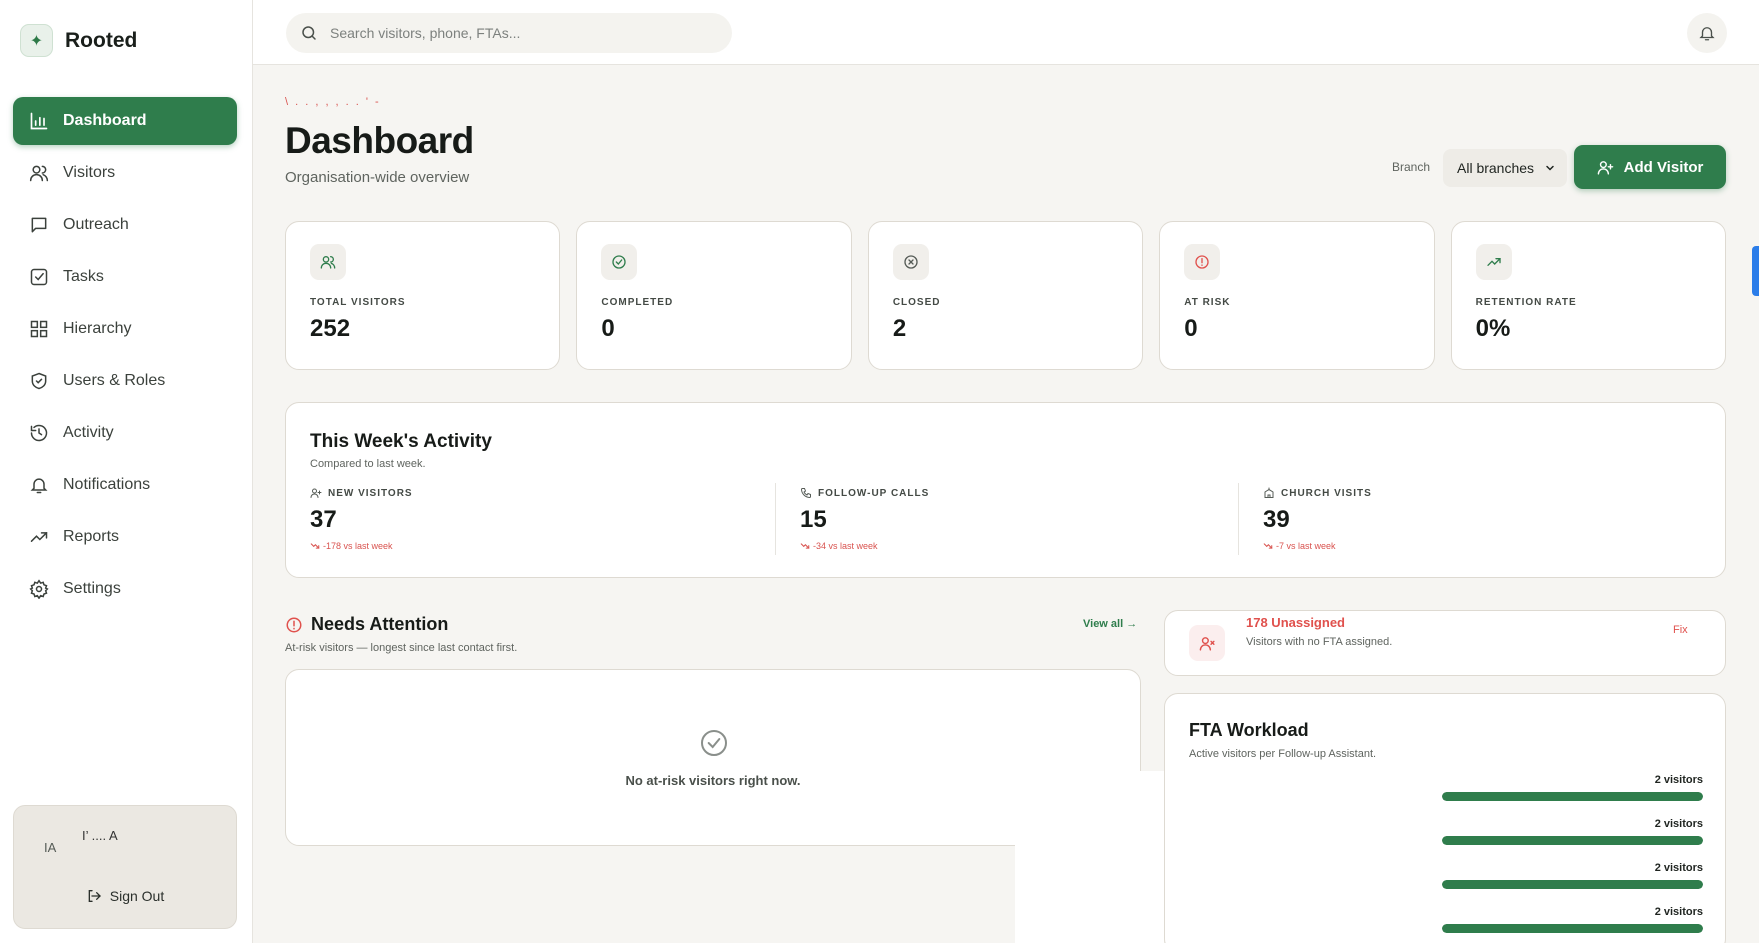 The width and height of the screenshot is (1759, 943). I want to click on sidebar-item-label: Dashboard, so click(105, 120).